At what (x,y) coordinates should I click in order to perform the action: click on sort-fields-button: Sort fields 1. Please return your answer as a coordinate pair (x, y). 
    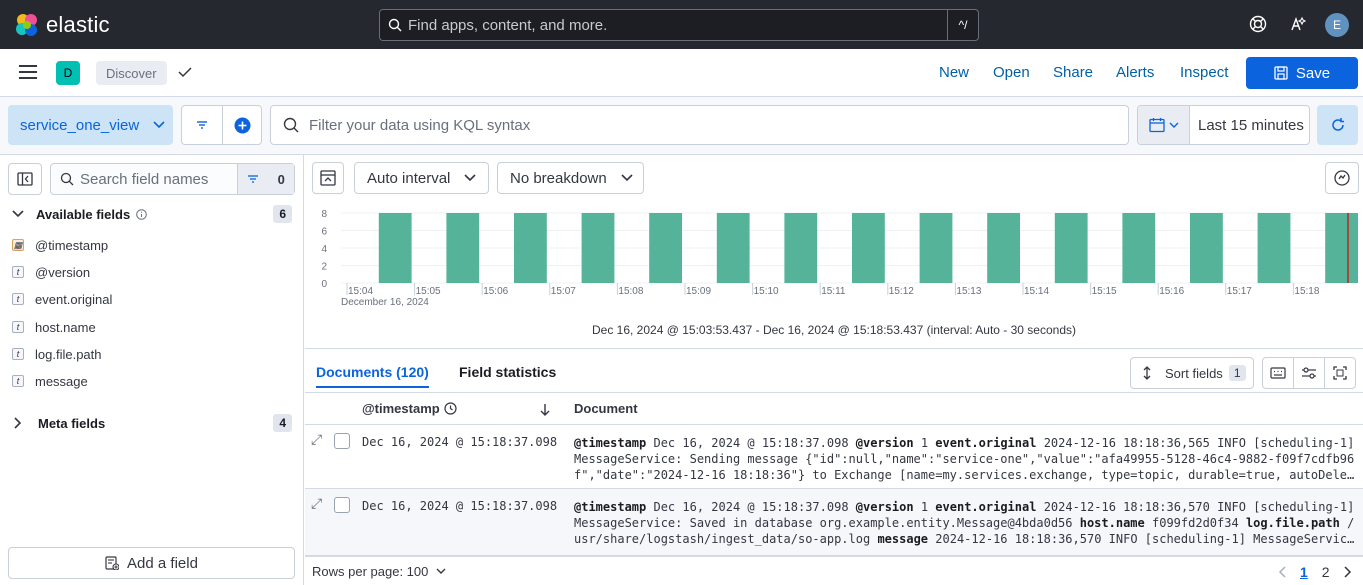
    Looking at the image, I should click on (1192, 373).